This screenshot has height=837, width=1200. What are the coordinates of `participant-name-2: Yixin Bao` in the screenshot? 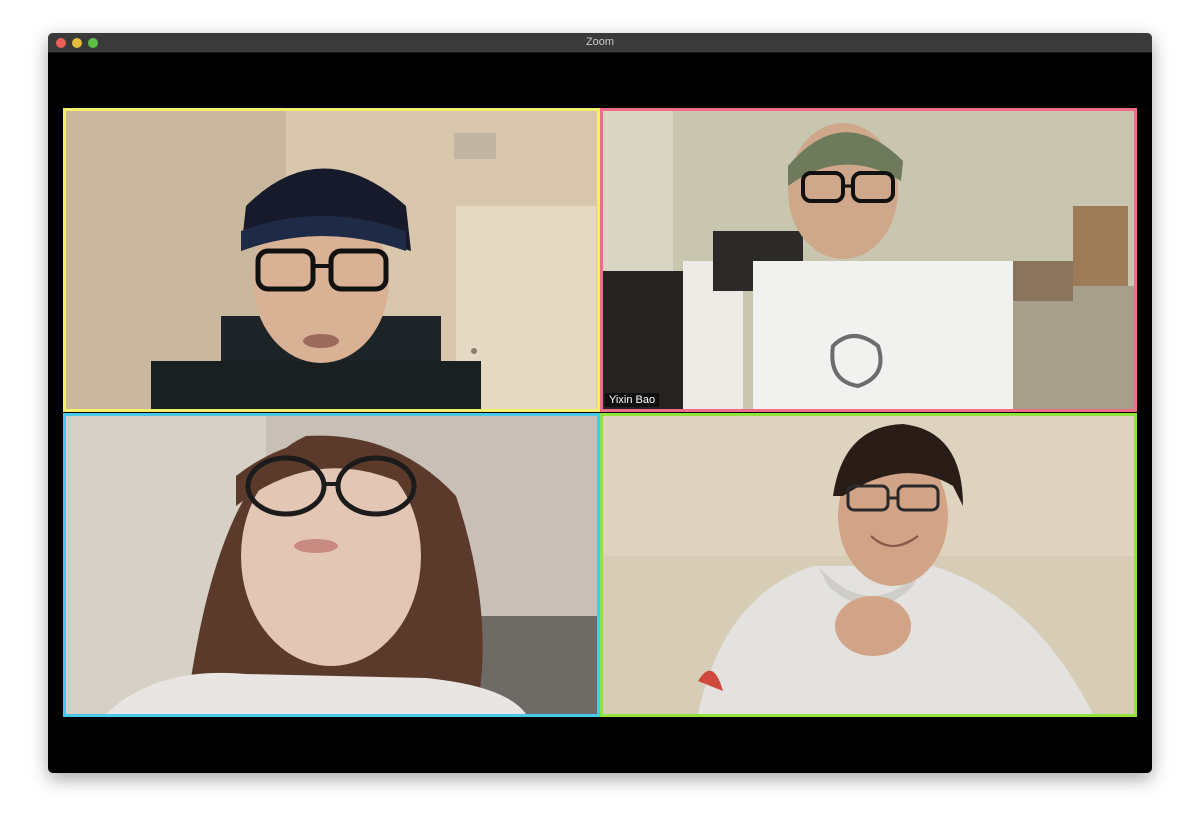 It's located at (632, 400).